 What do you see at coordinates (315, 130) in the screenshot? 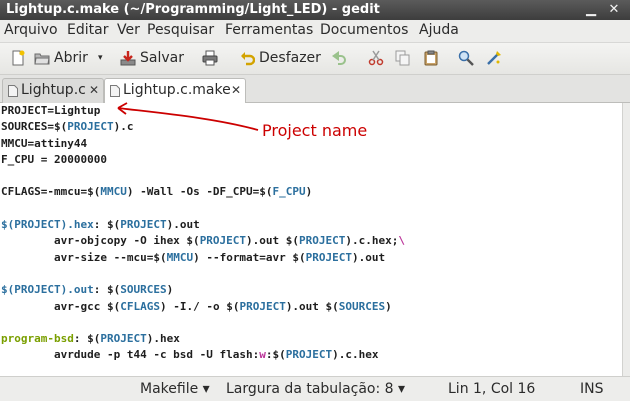
I see `annotation-label: Project name` at bounding box center [315, 130].